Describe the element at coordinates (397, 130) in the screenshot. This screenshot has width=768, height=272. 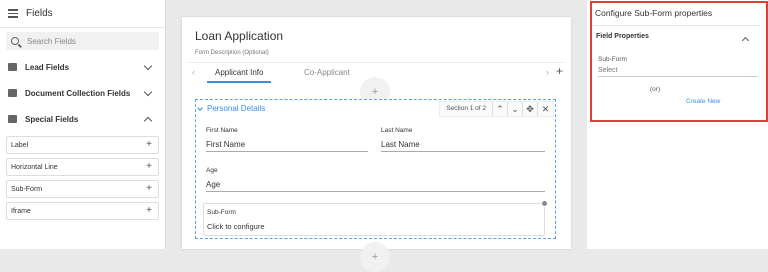
I see `field-label: Last Name` at that location.